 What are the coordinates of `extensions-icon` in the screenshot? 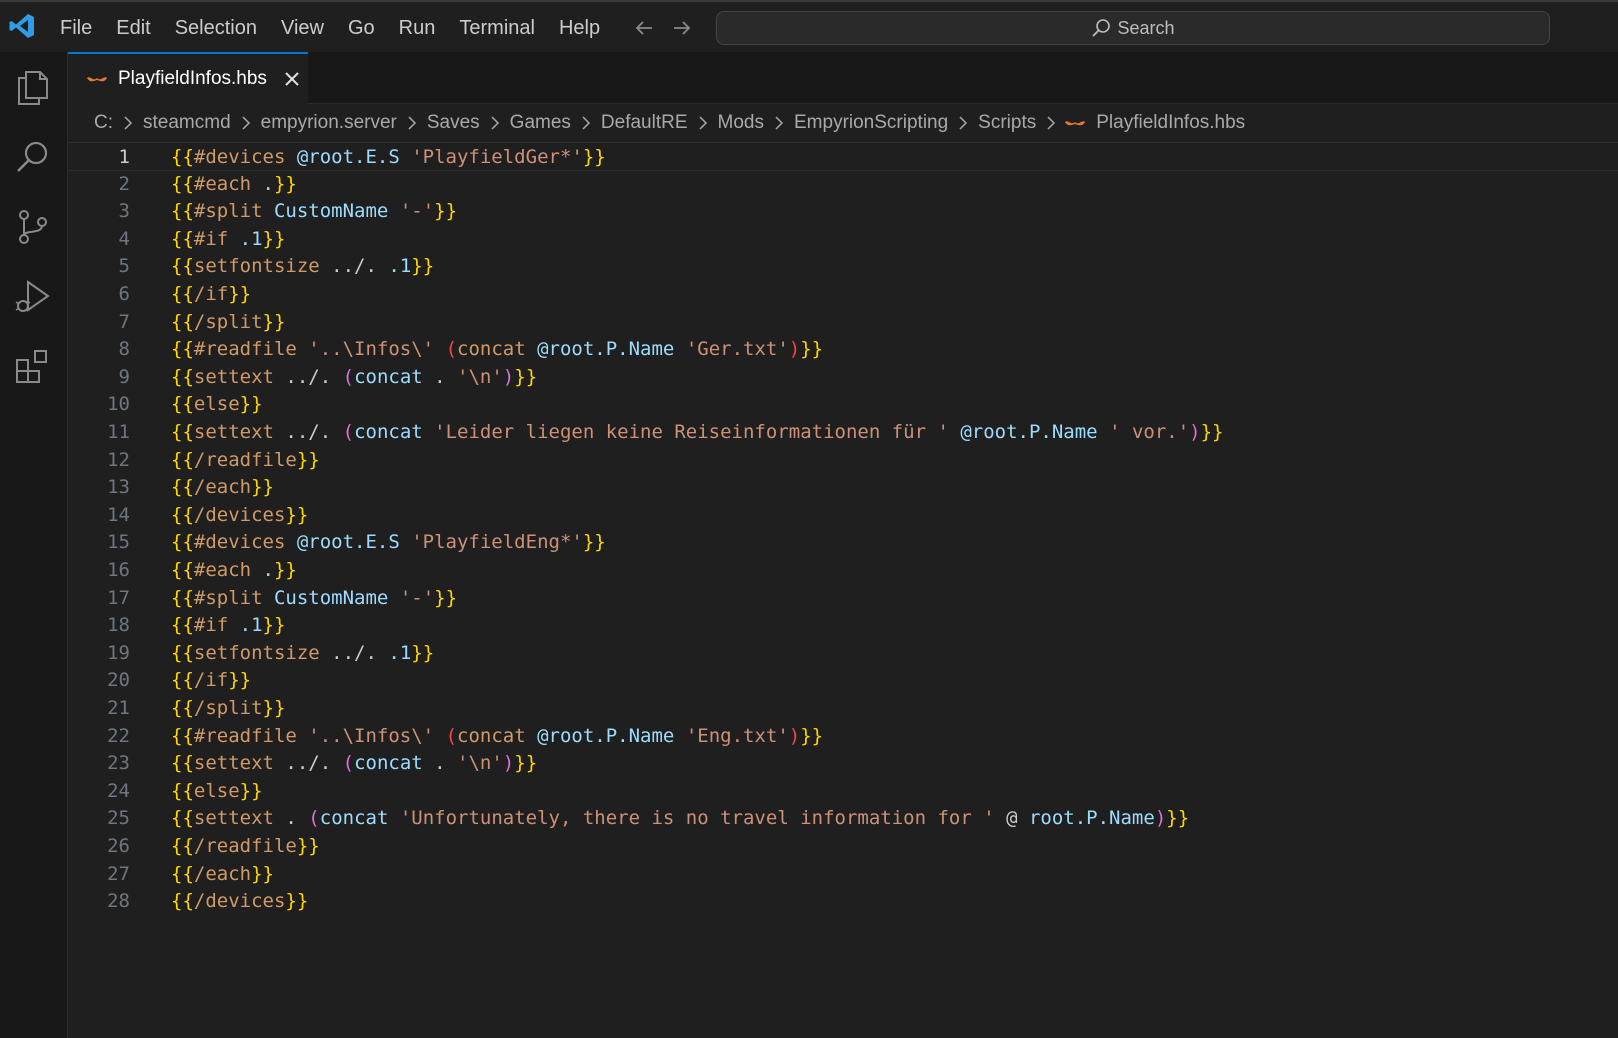 It's located at (33, 367).